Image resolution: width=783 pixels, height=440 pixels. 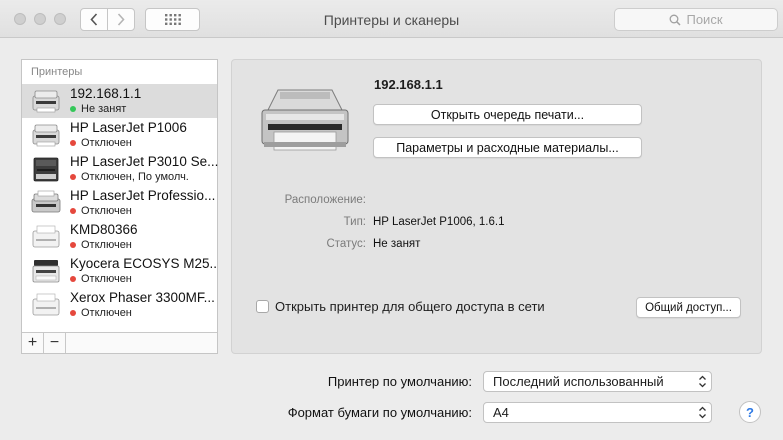 I want to click on printer-item: 192.168.1.1 Не занят, so click(x=119, y=101).